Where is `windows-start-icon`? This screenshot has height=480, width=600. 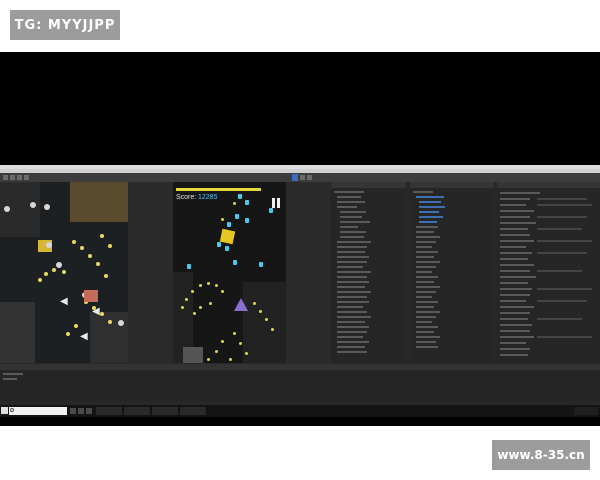
windows-start-icon is located at coordinates (4, 410).